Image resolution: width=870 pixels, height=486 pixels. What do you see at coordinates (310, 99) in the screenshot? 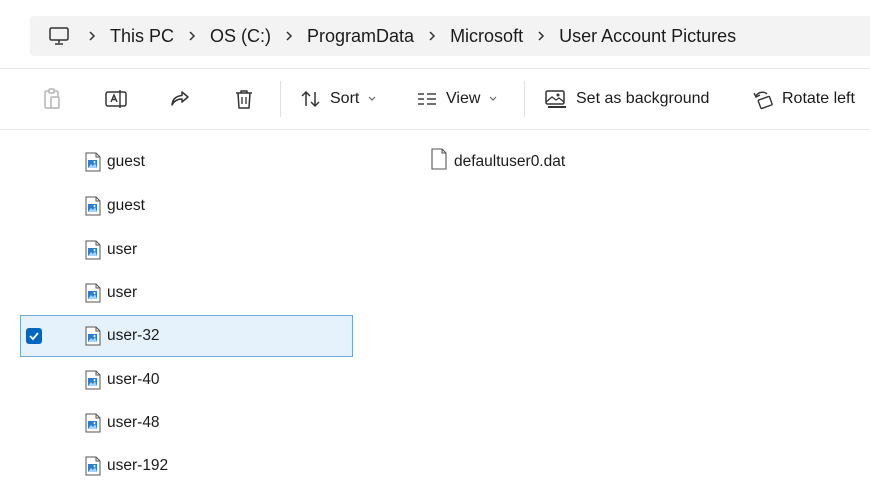
I see `sort-icon` at bounding box center [310, 99].